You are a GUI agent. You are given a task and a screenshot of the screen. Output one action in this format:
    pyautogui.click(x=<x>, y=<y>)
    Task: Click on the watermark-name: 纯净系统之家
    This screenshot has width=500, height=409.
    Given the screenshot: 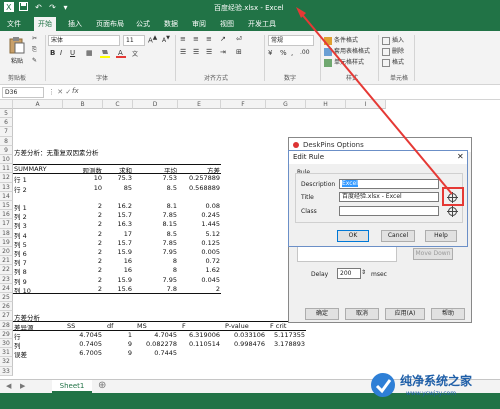 What is the action you would take?
    pyautogui.click(x=436, y=381)
    